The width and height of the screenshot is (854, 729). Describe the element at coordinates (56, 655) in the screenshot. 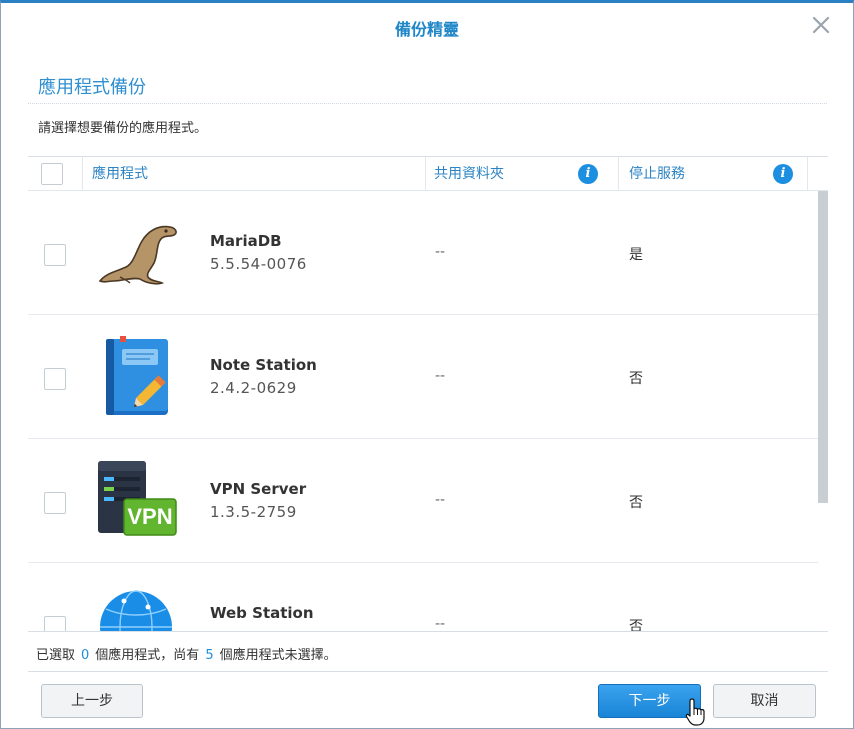

I see `status-prefix: 已選取` at that location.